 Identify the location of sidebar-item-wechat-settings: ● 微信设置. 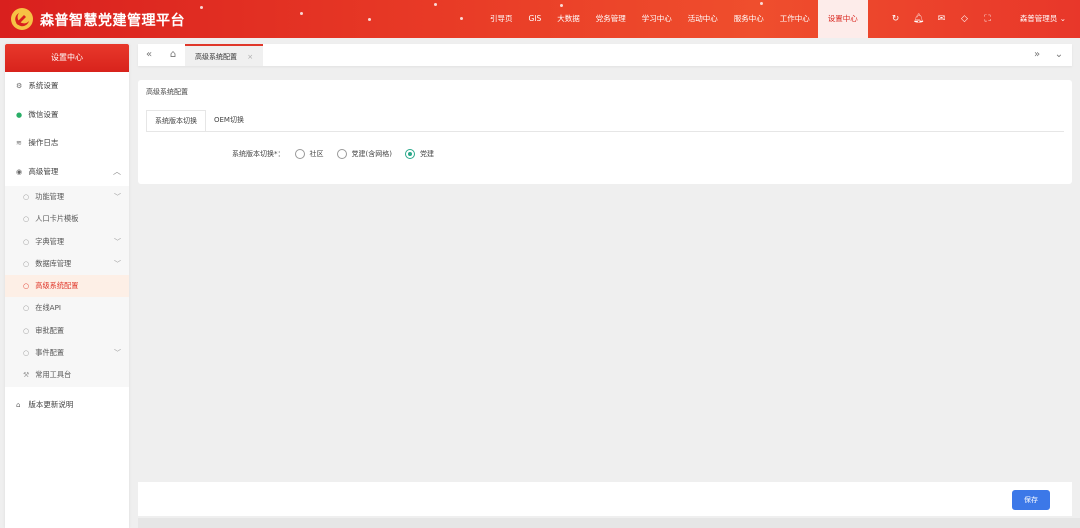
(67, 115).